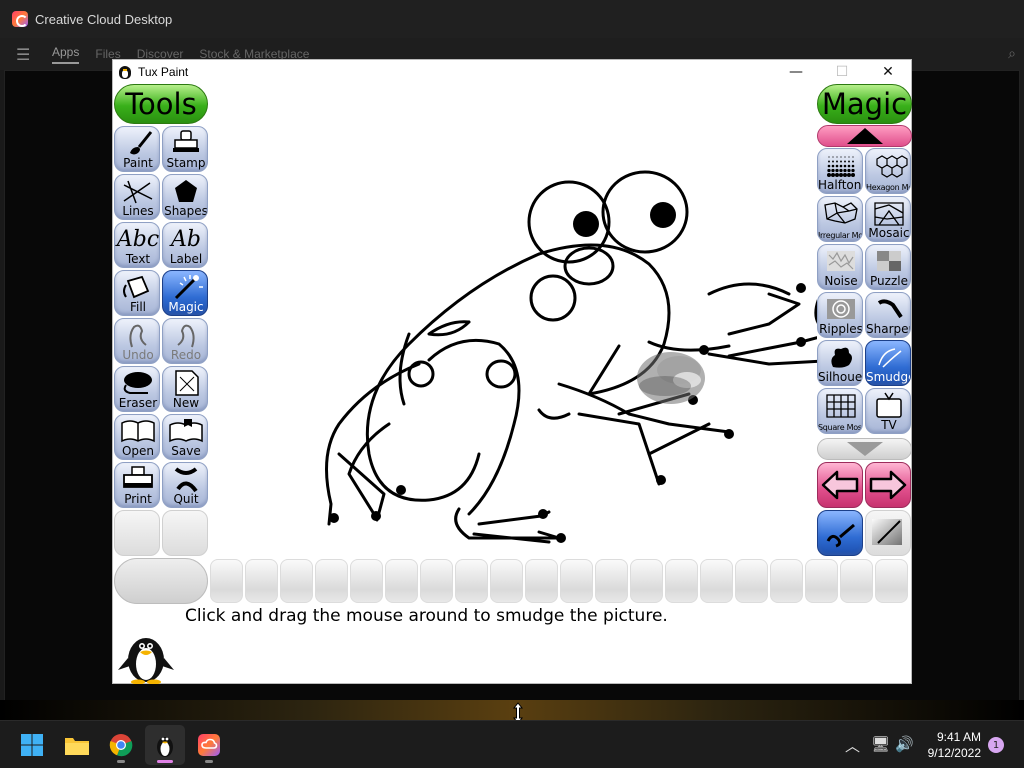  What do you see at coordinates (996, 745) in the screenshot?
I see `notification-badge: 1` at bounding box center [996, 745].